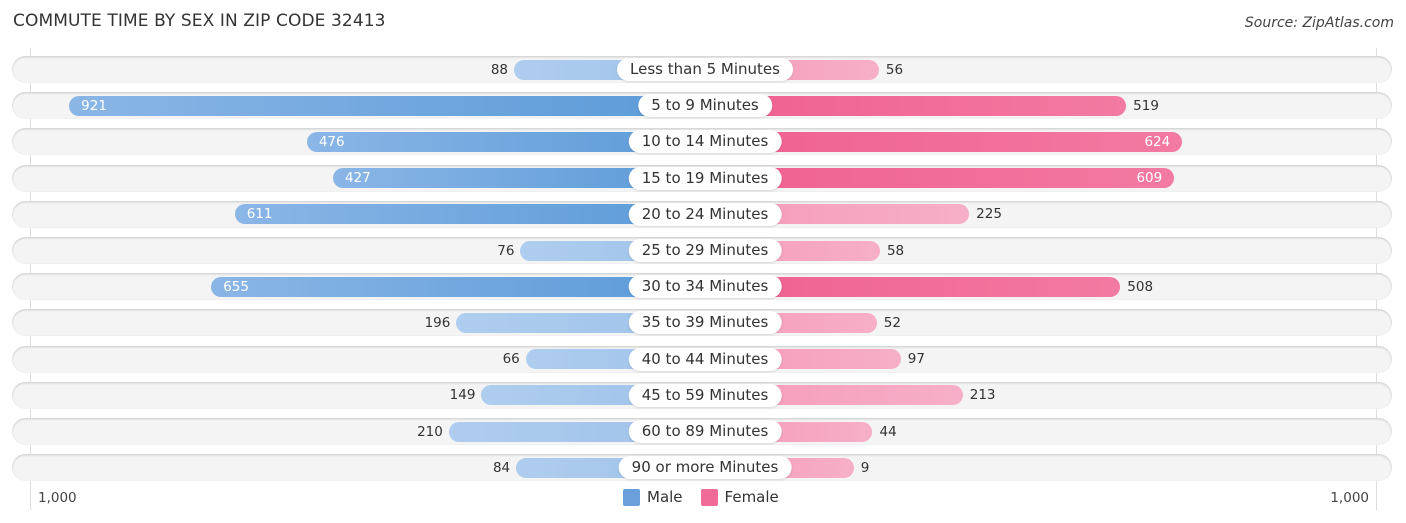 The width and height of the screenshot is (1406, 523). I want to click on value-label-male: 84, so click(501, 467).